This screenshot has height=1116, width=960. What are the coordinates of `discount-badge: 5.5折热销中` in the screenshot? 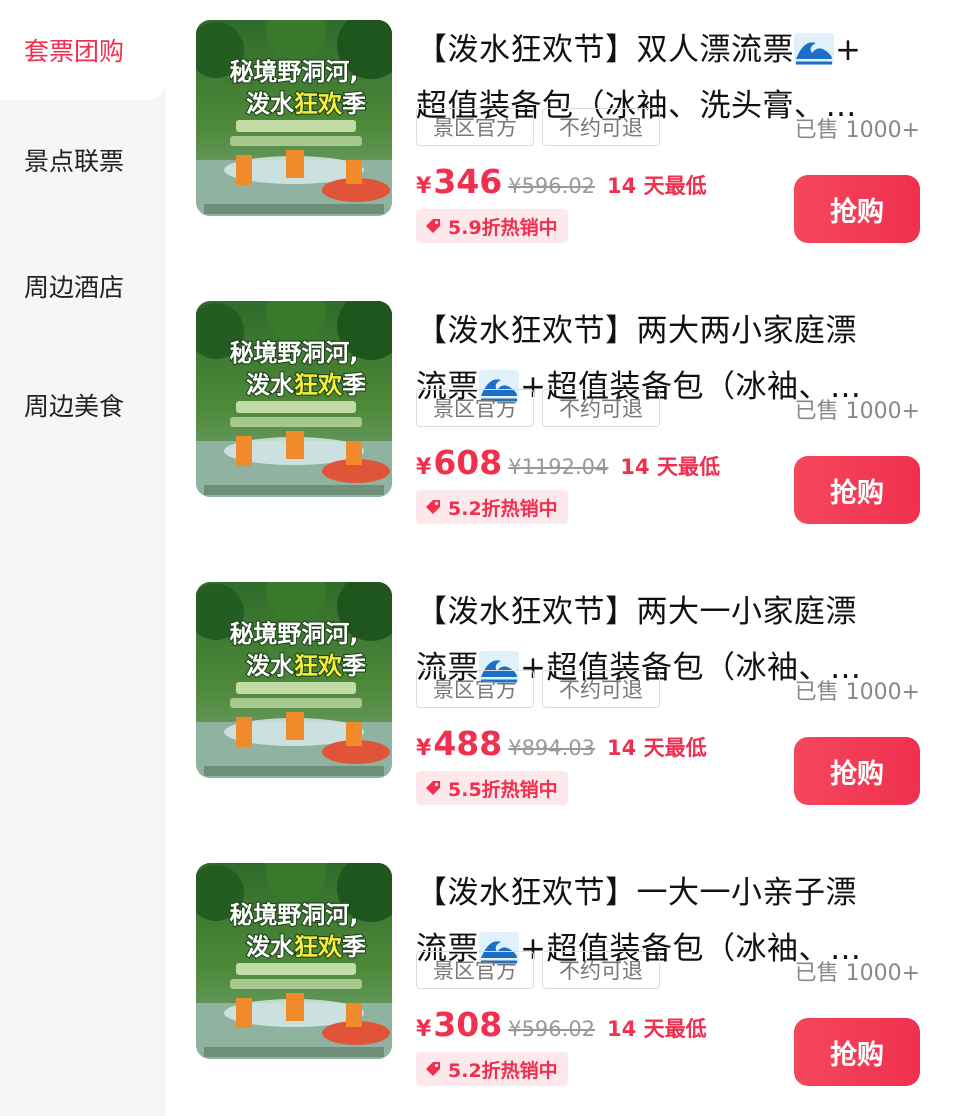 It's located at (492, 788).